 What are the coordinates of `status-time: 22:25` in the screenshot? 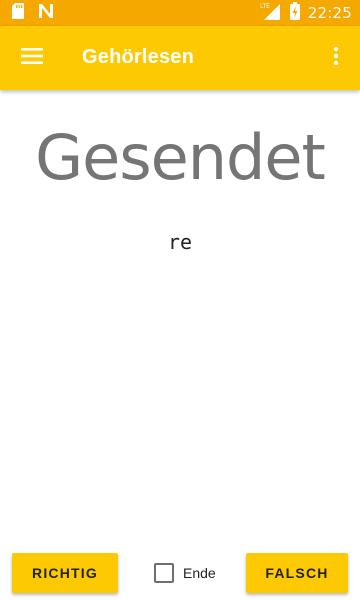 It's located at (329, 13).